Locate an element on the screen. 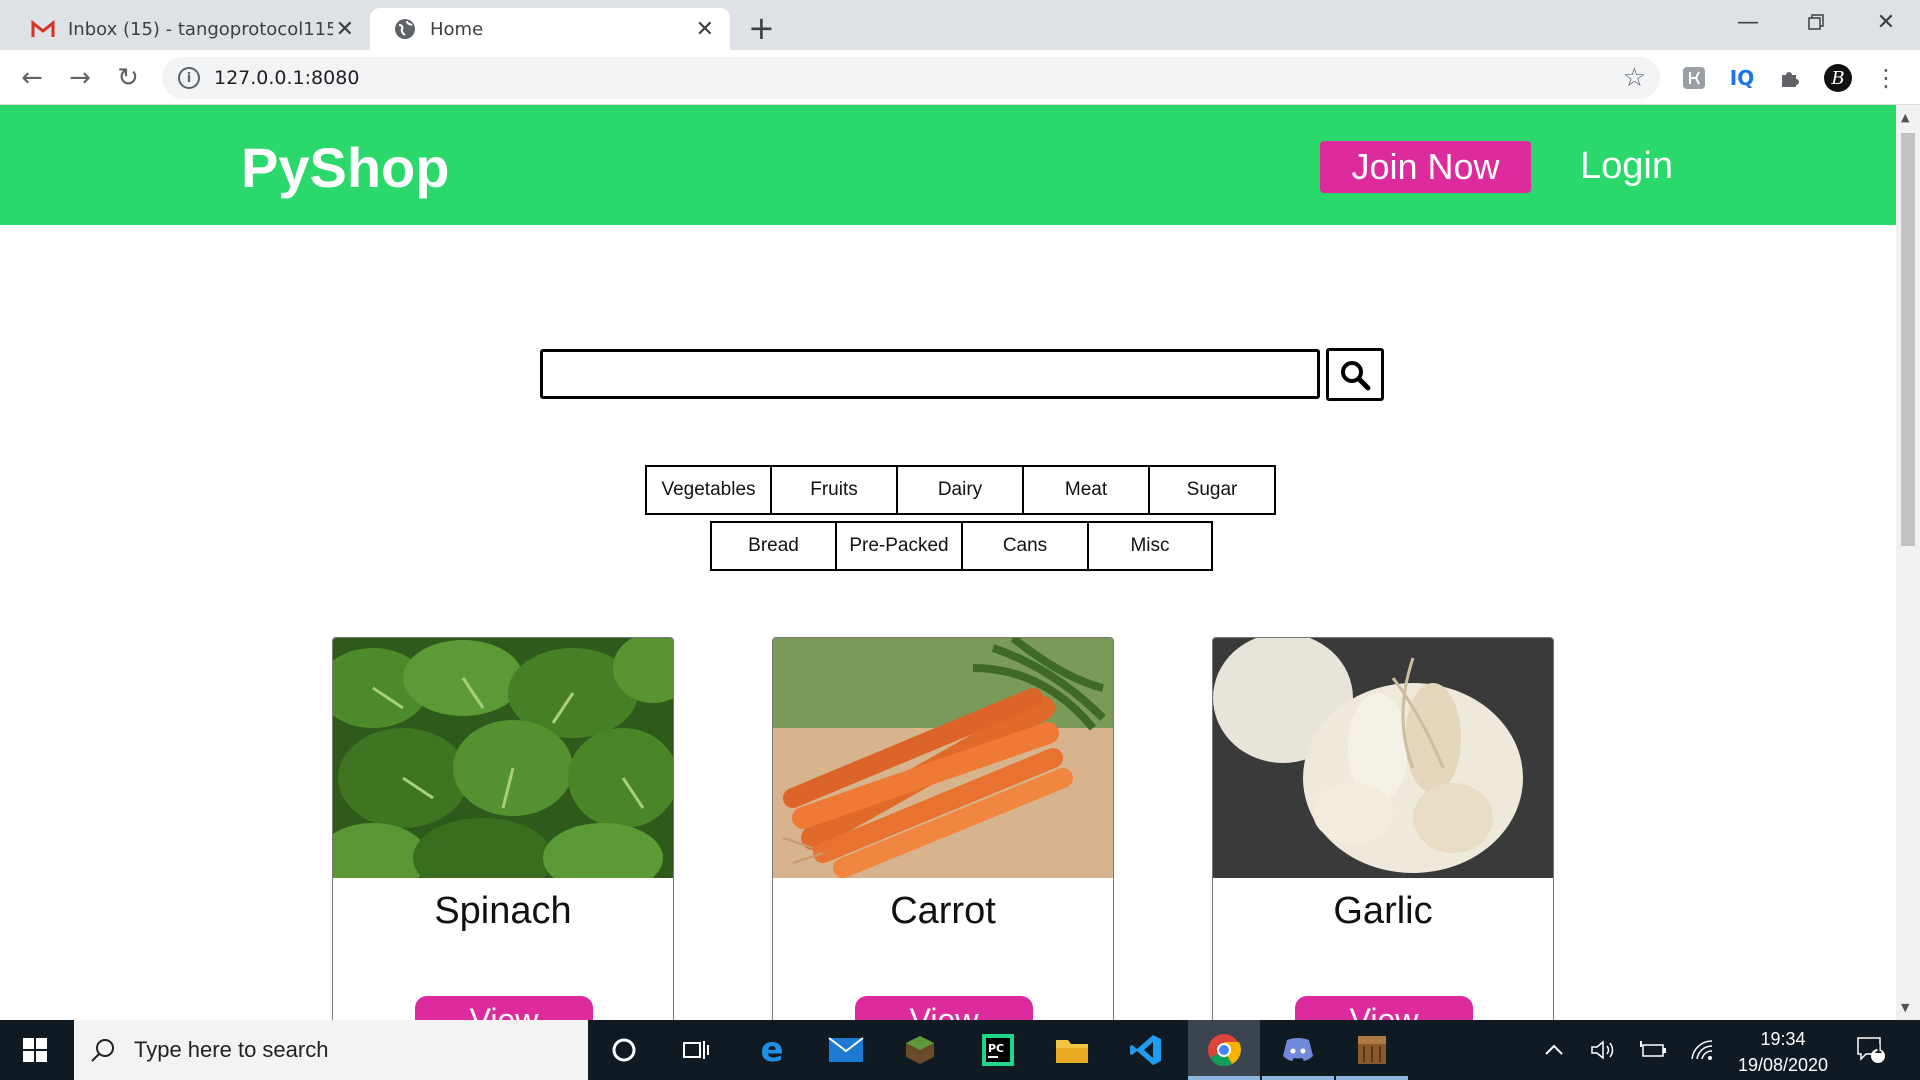 The height and width of the screenshot is (1080, 1920). product-card-carrot: Carrot View is located at coordinates (943, 828).